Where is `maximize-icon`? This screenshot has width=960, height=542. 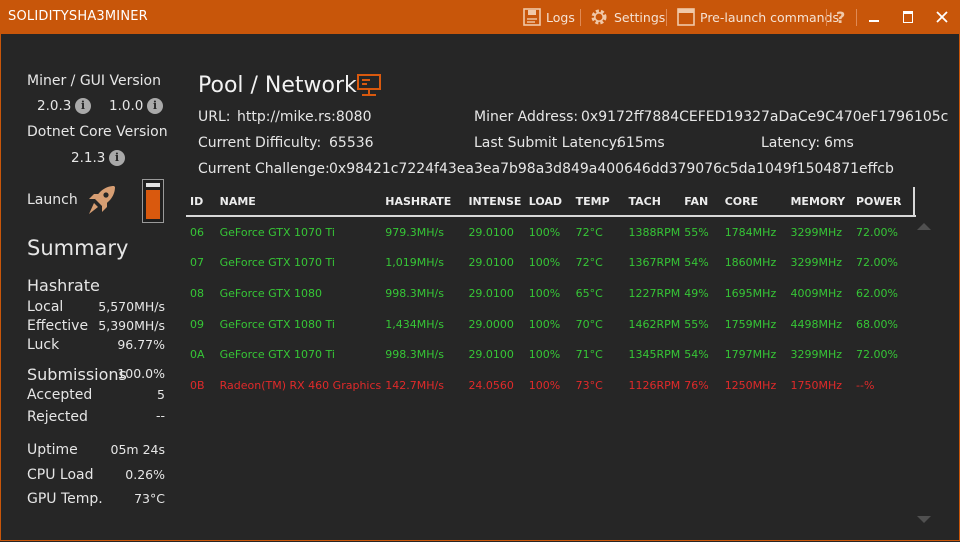 maximize-icon is located at coordinates (908, 17).